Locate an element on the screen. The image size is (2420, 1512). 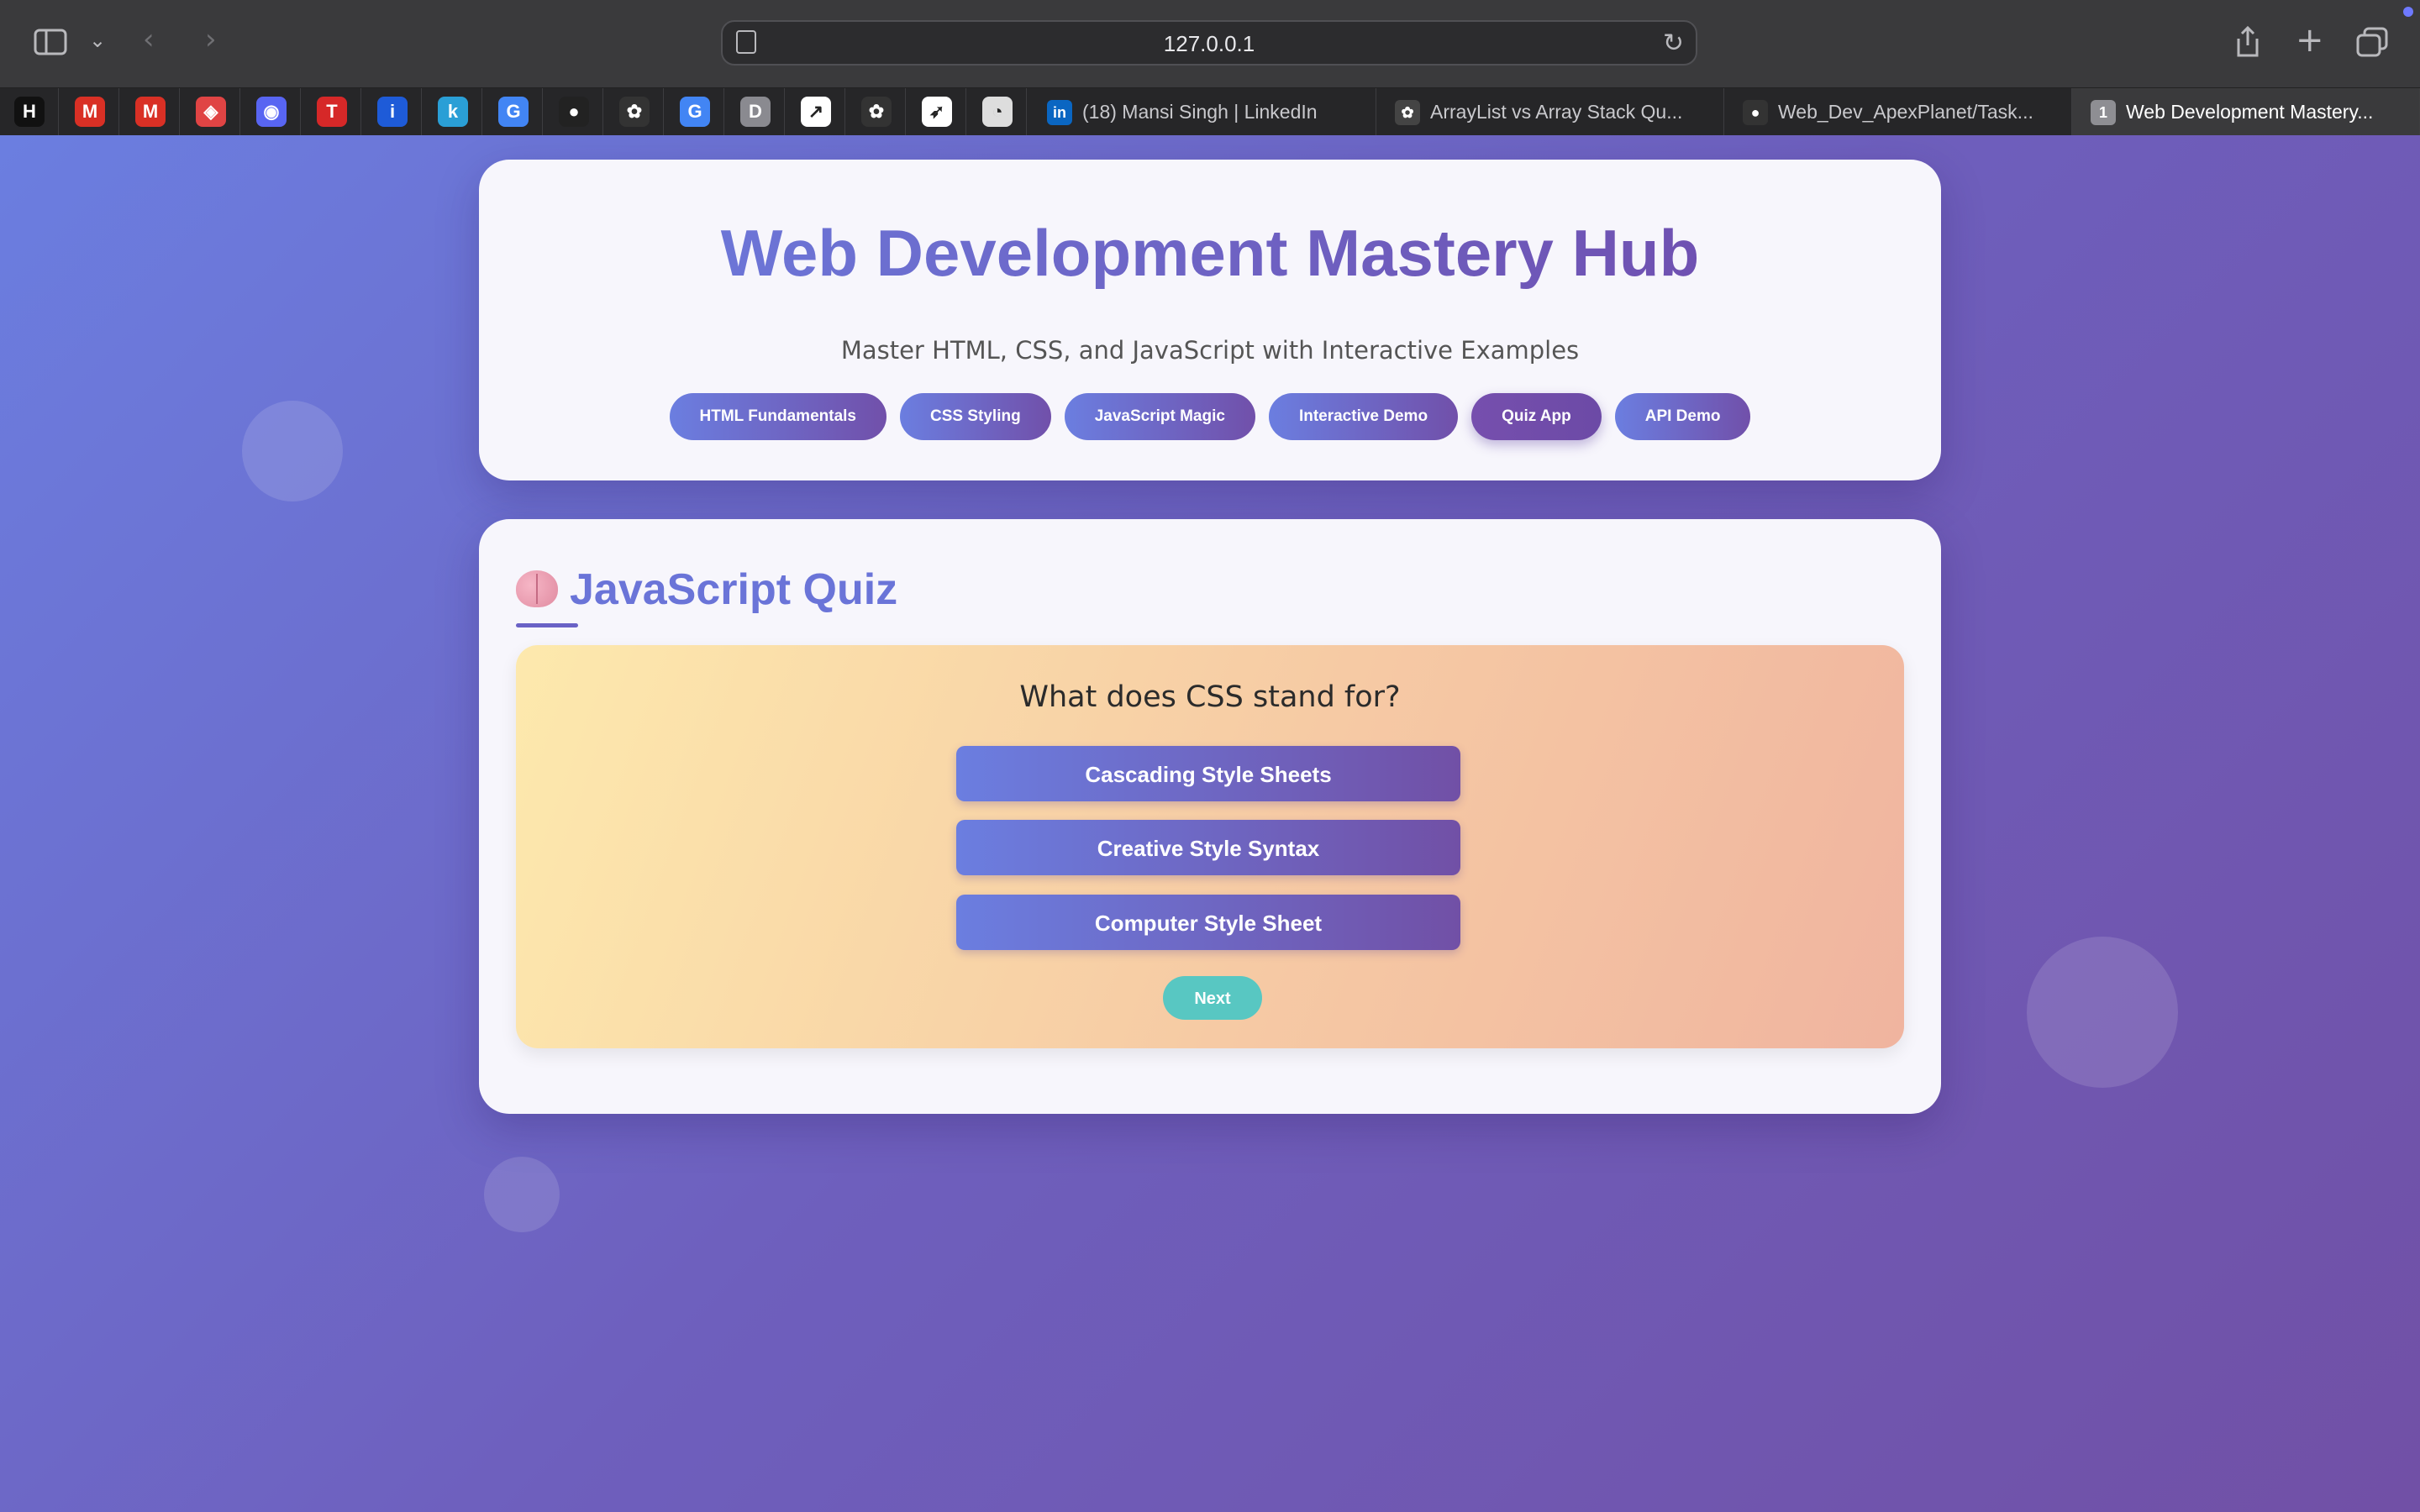
nav-button-api-demo: API Demo is located at coordinates (1682, 416).